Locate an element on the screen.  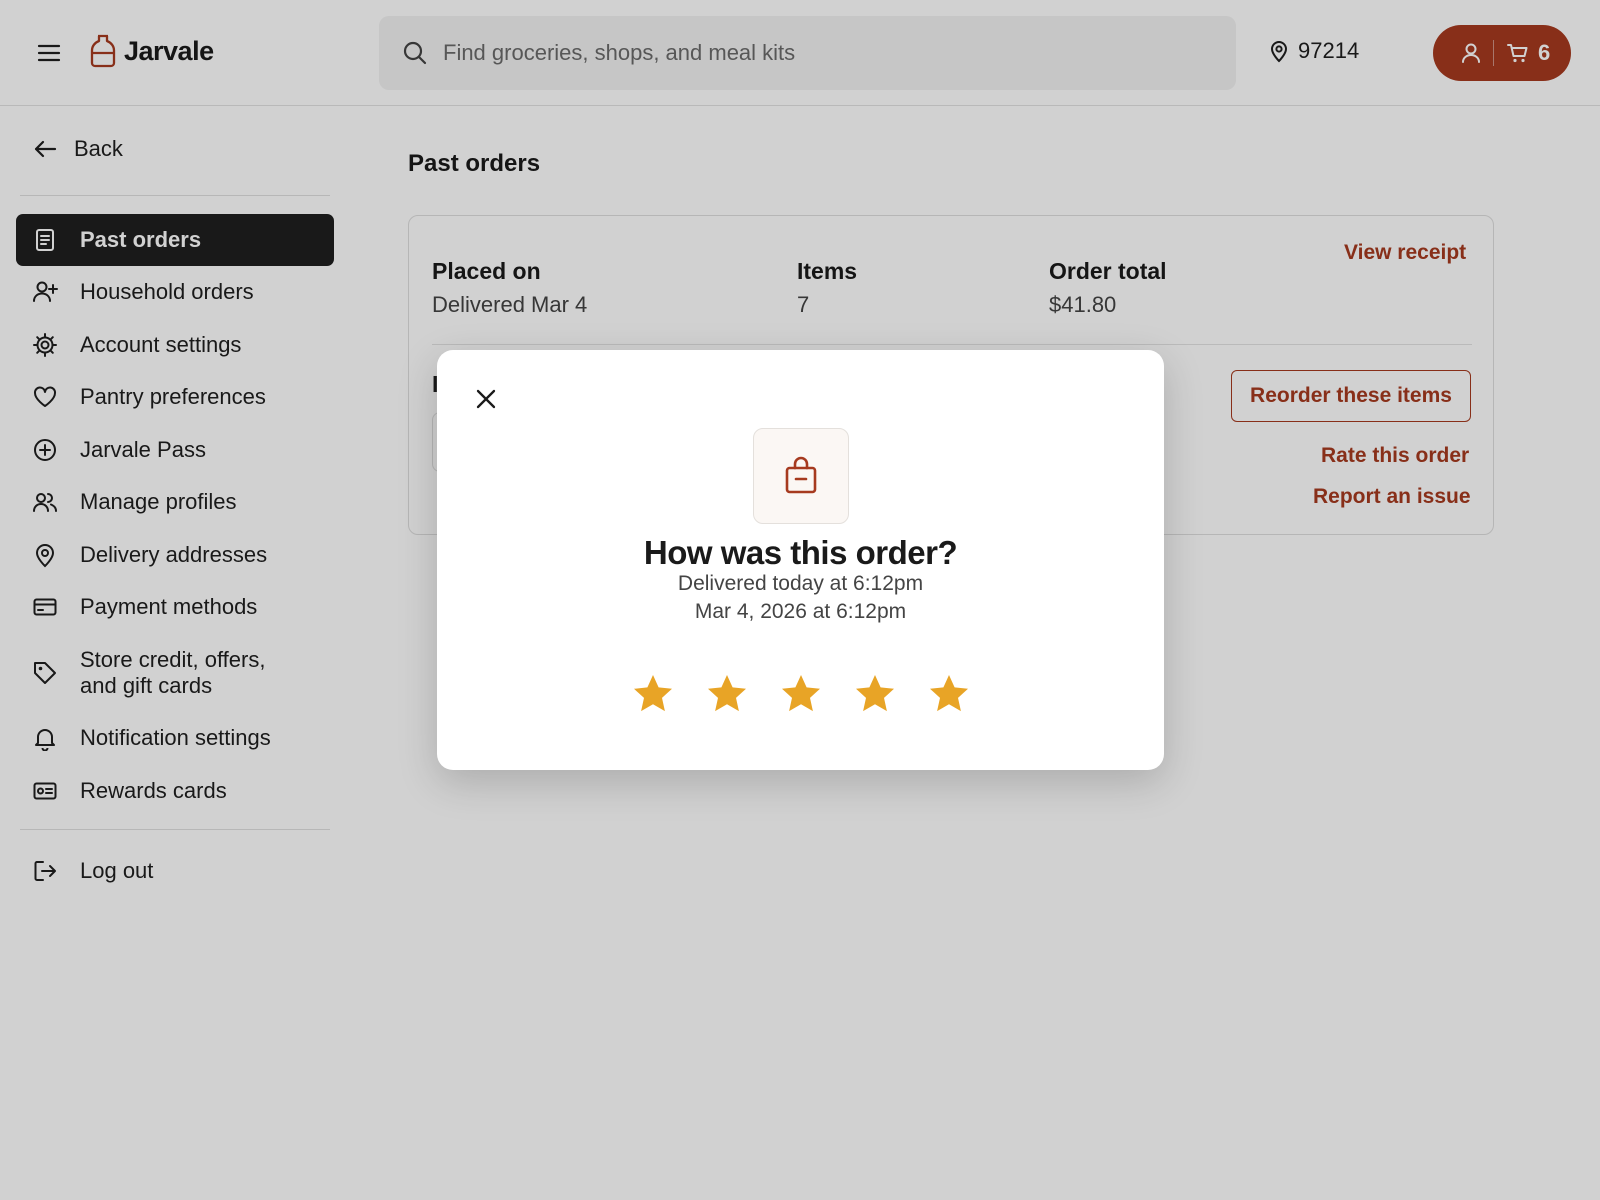
delivery-date: Mar 4, 2026 at 6:12pm is located at coordinates (800, 611).